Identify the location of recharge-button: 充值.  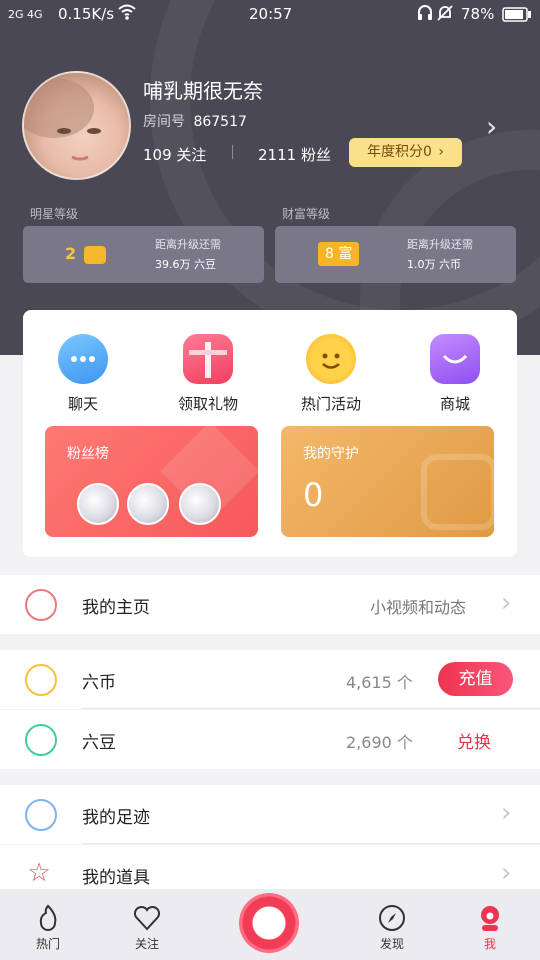
(475, 679).